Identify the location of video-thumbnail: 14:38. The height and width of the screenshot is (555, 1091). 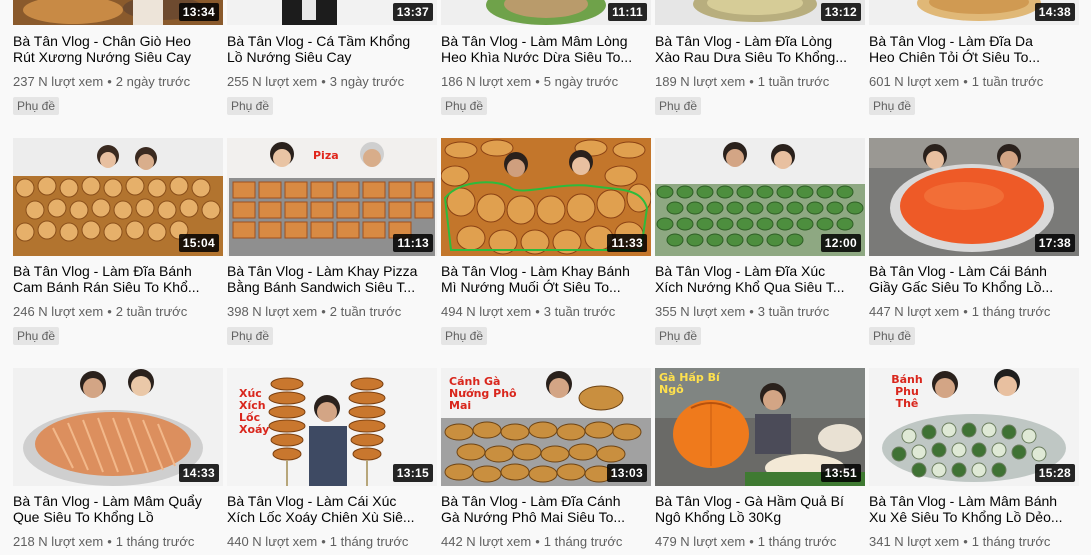
(974, 12).